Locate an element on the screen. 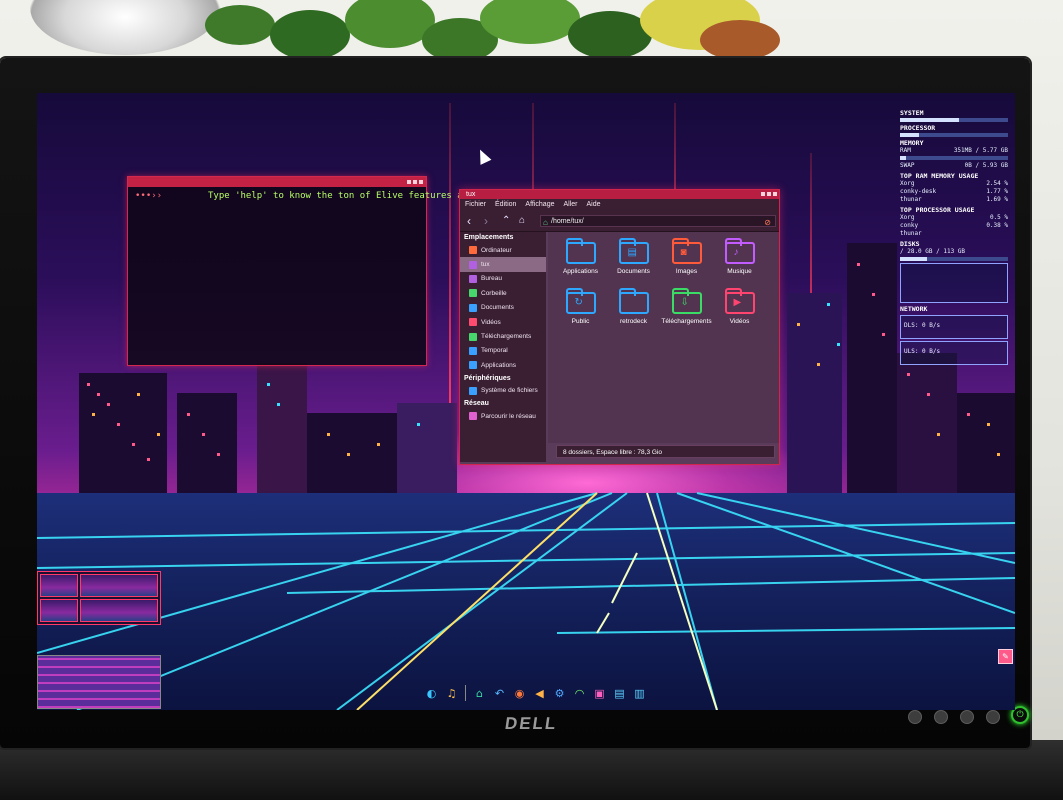  conky-swap-value: 0B / 5.93 GB is located at coordinates (986, 165).